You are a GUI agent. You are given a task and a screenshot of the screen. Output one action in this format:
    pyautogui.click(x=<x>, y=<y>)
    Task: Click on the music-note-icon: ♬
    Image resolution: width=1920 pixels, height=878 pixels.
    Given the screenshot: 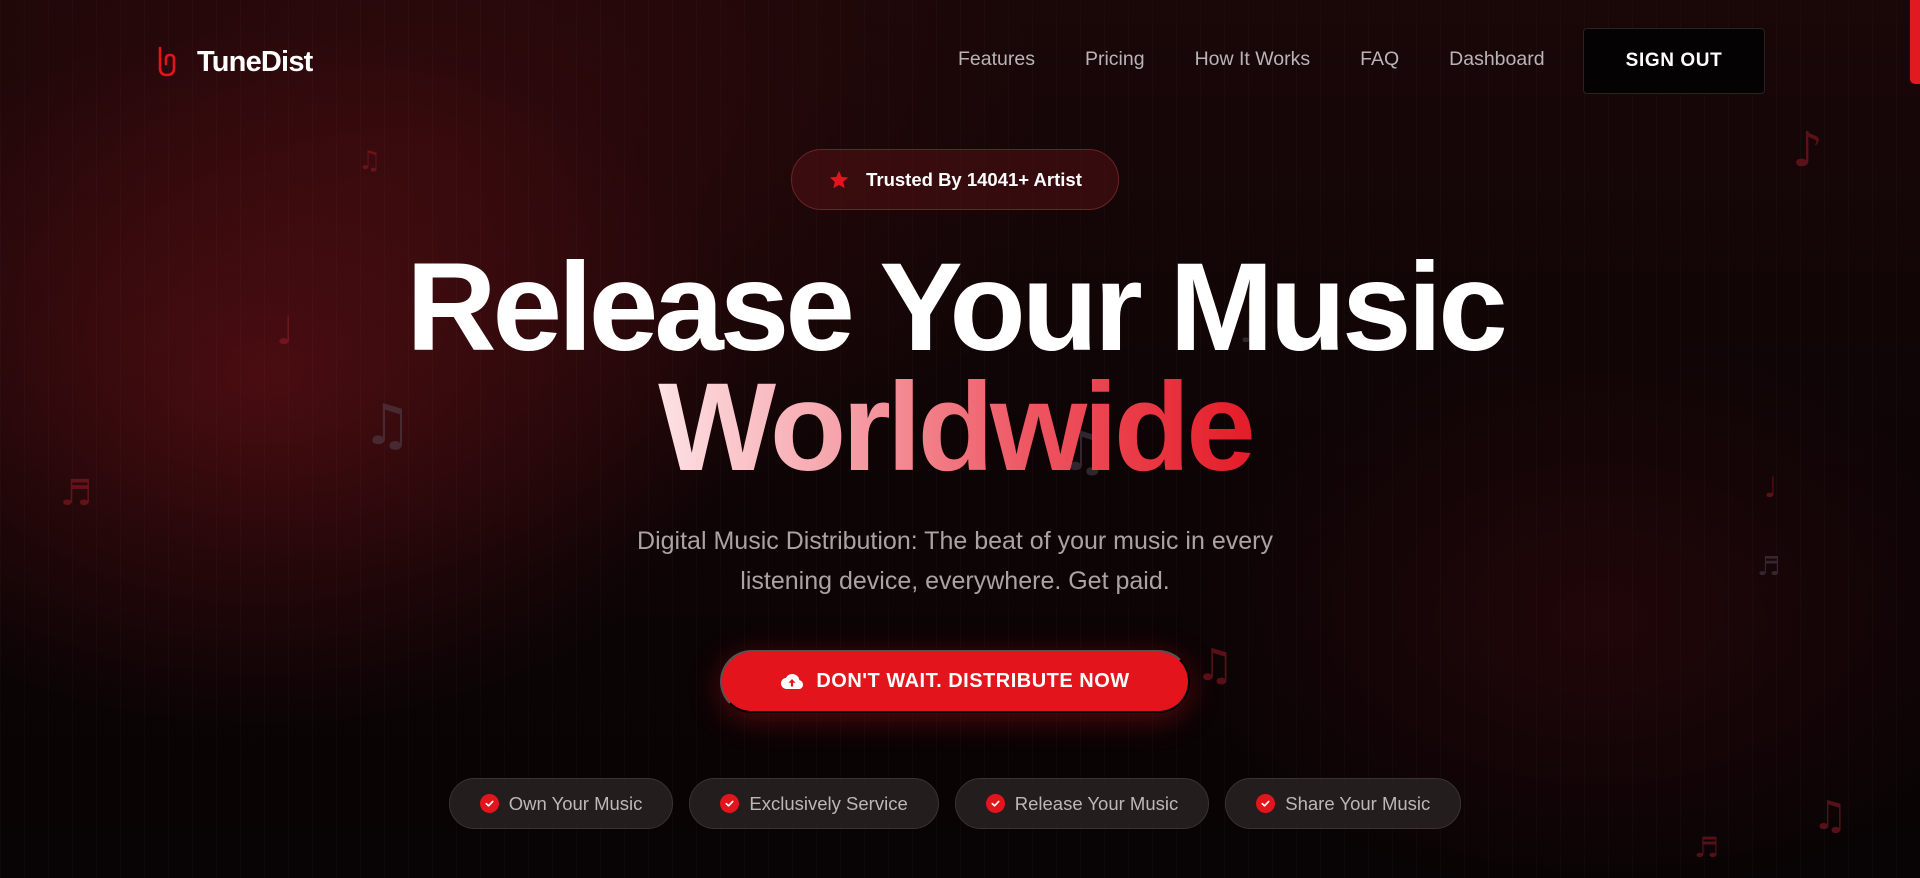 What is the action you would take?
    pyautogui.click(x=1707, y=847)
    